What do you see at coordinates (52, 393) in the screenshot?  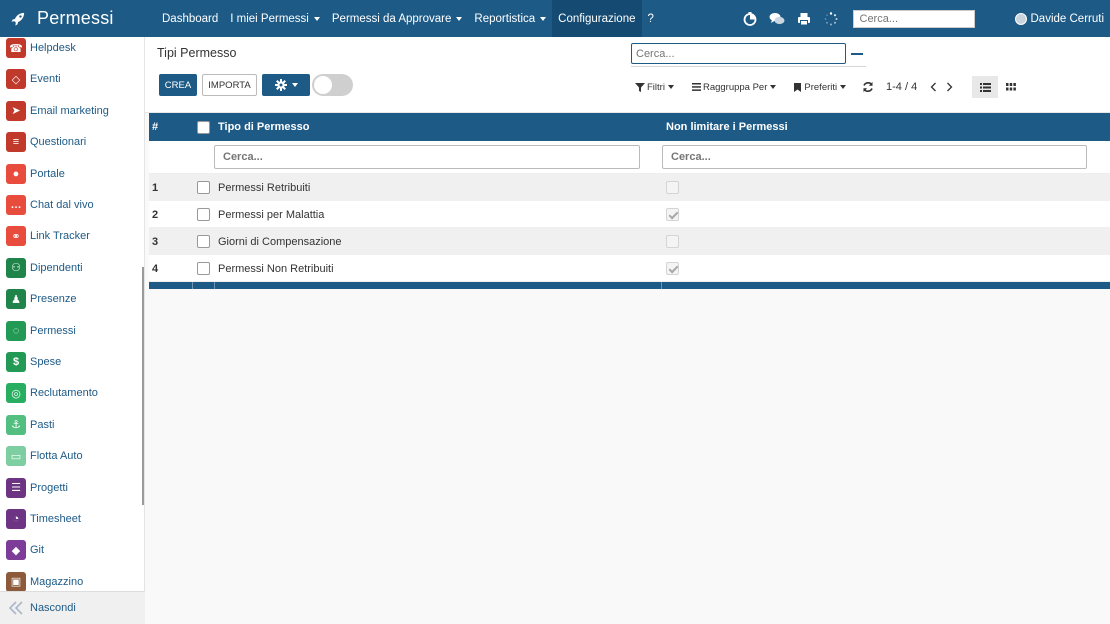 I see `sidebar-item-reclutamento: ◎ Reclutamento` at bounding box center [52, 393].